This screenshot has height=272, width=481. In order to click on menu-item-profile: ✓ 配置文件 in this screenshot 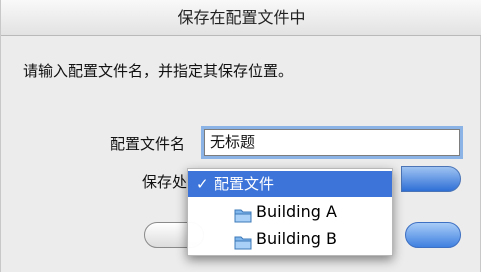, I will do `click(290, 184)`.